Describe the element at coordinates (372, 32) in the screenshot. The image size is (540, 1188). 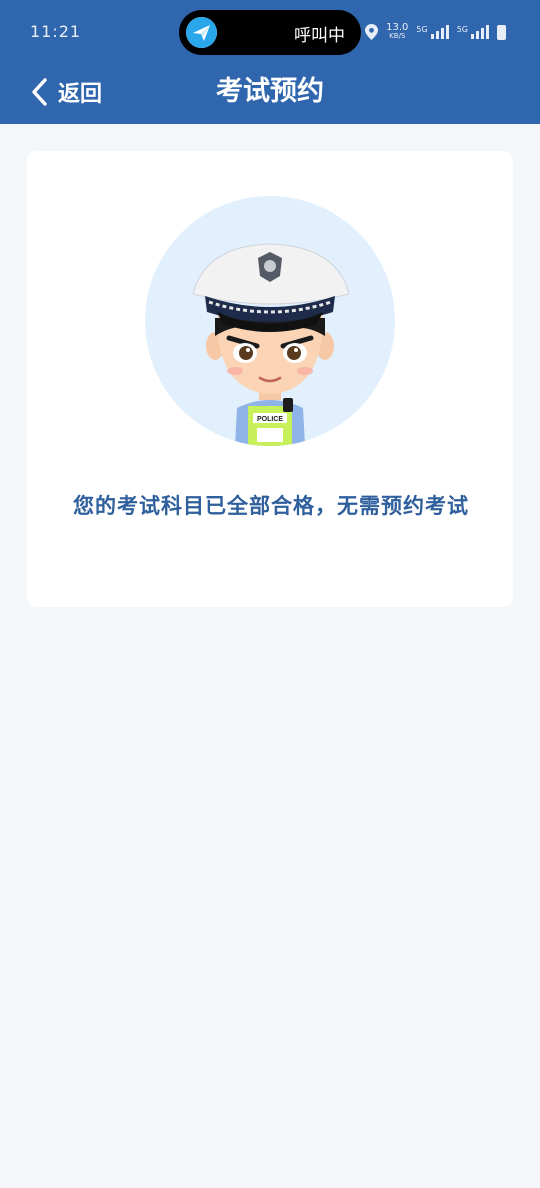
I see `location-icon` at that location.